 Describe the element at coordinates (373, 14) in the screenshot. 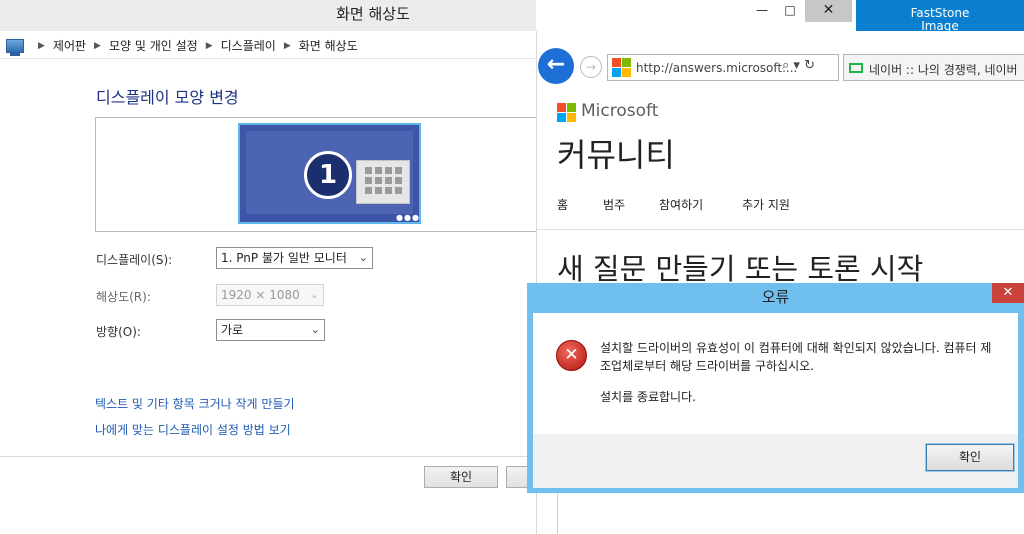

I see `window-title: 화면 해상도` at that location.